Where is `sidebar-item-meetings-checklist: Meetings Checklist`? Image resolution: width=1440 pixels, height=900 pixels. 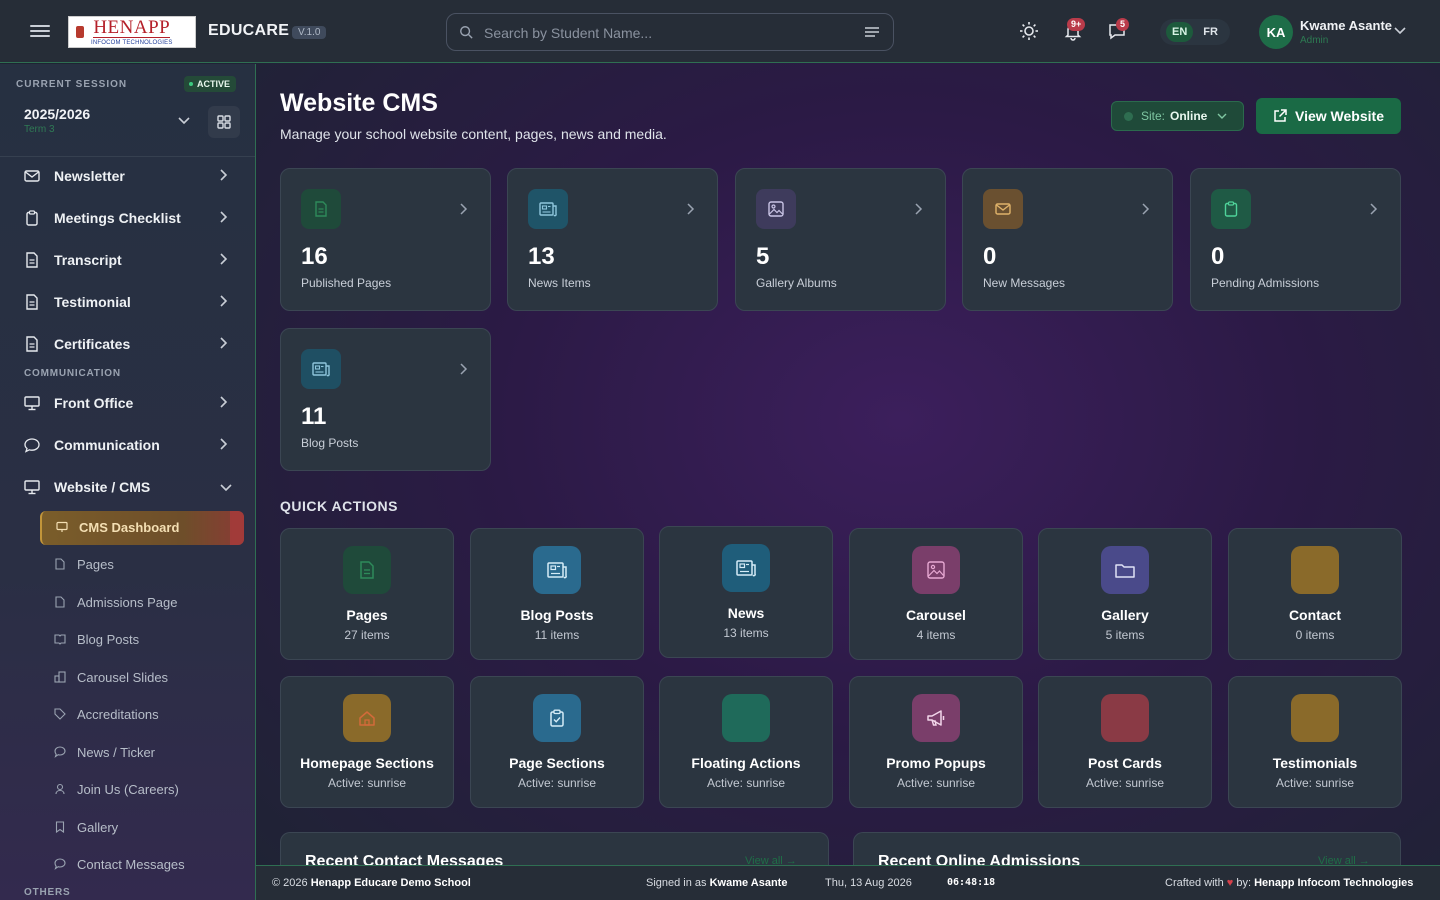 sidebar-item-meetings-checklist: Meetings Checklist is located at coordinates (128, 218).